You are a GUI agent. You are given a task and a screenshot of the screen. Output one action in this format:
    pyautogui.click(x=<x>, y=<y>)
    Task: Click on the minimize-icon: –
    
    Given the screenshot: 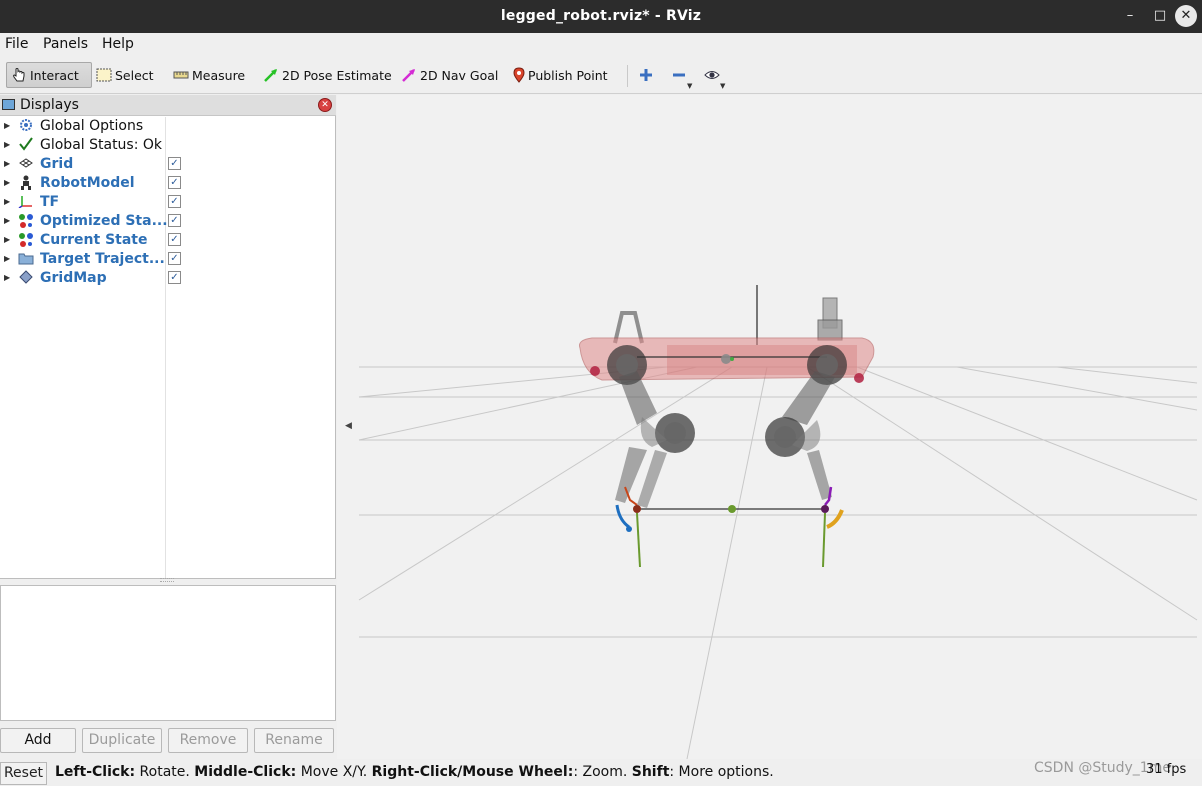 What is the action you would take?
    pyautogui.click(x=1130, y=16)
    